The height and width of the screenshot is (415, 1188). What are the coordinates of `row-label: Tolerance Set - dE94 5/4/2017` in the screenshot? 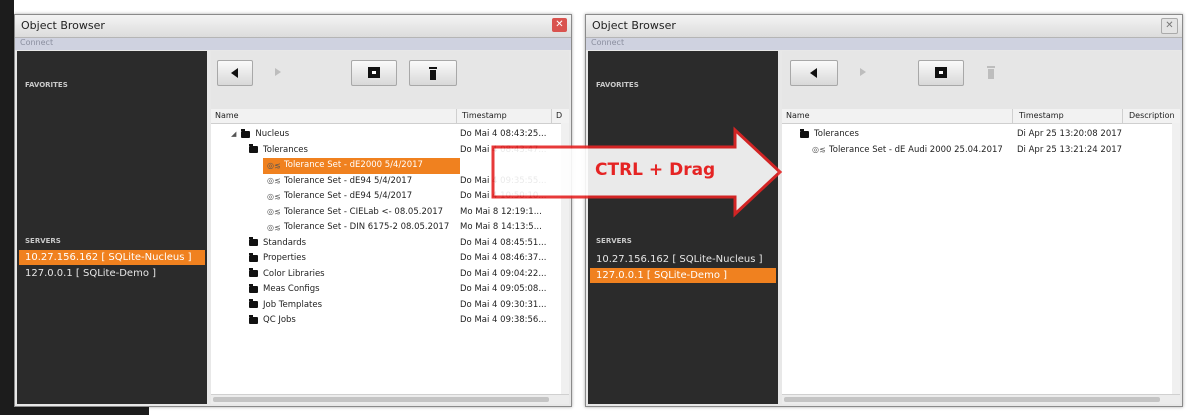 It's located at (348, 196).